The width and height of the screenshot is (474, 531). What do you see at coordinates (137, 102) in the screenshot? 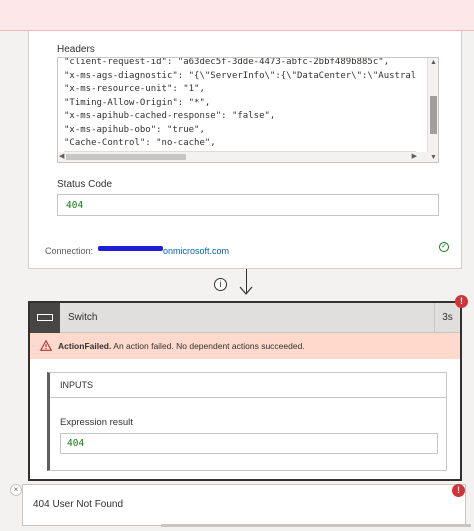
I see `header-line: "Timing-Allow-Origin": "*",` at bounding box center [137, 102].